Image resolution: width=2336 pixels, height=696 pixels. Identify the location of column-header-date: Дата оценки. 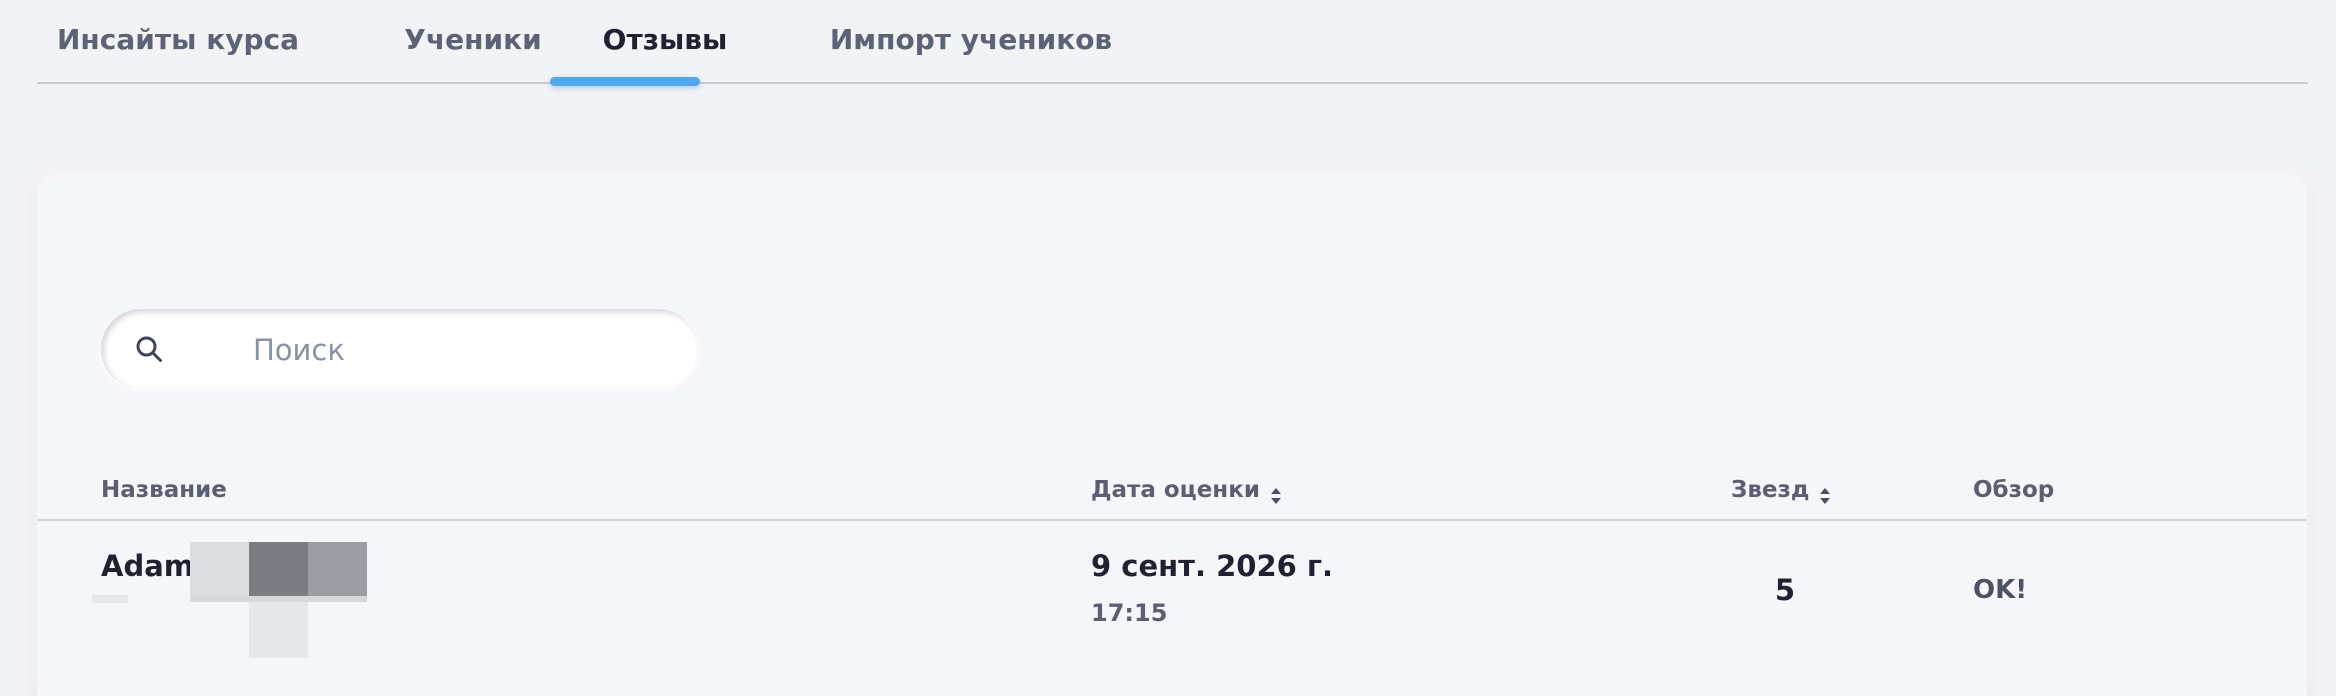
(1186, 490).